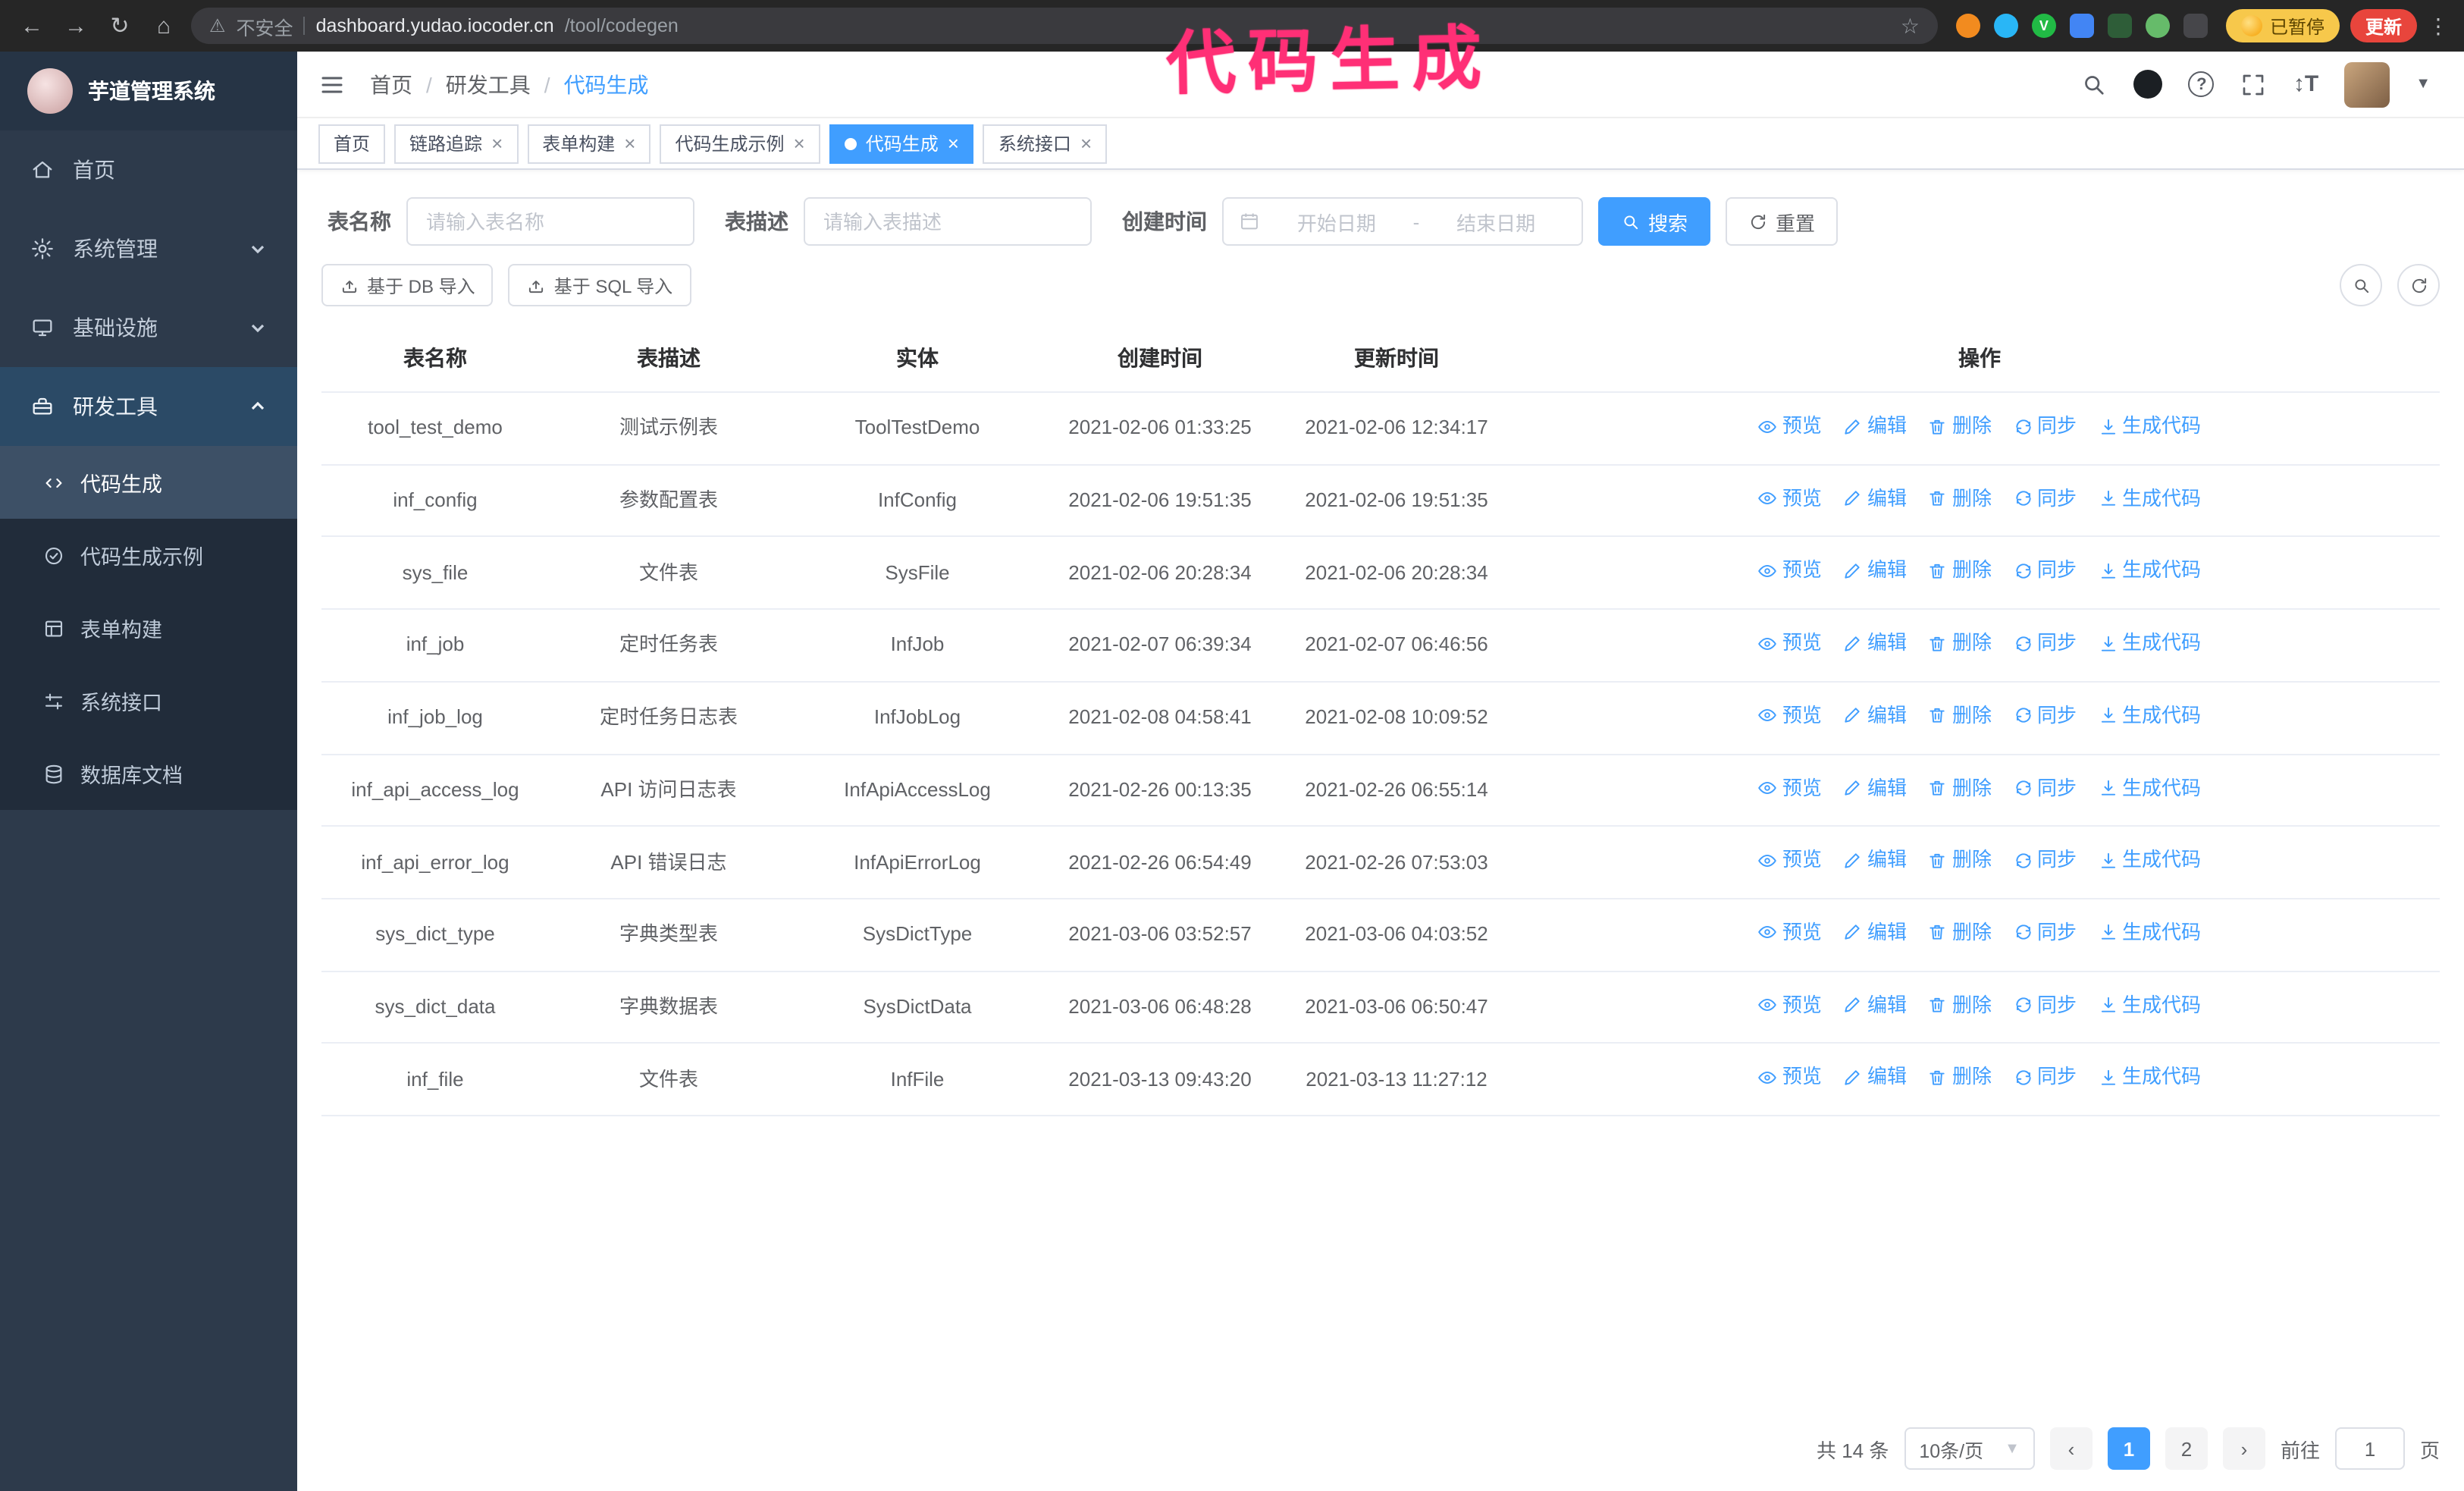 The image size is (2464, 1491). What do you see at coordinates (2254, 84) in the screenshot?
I see `fullscreen-icon` at bounding box center [2254, 84].